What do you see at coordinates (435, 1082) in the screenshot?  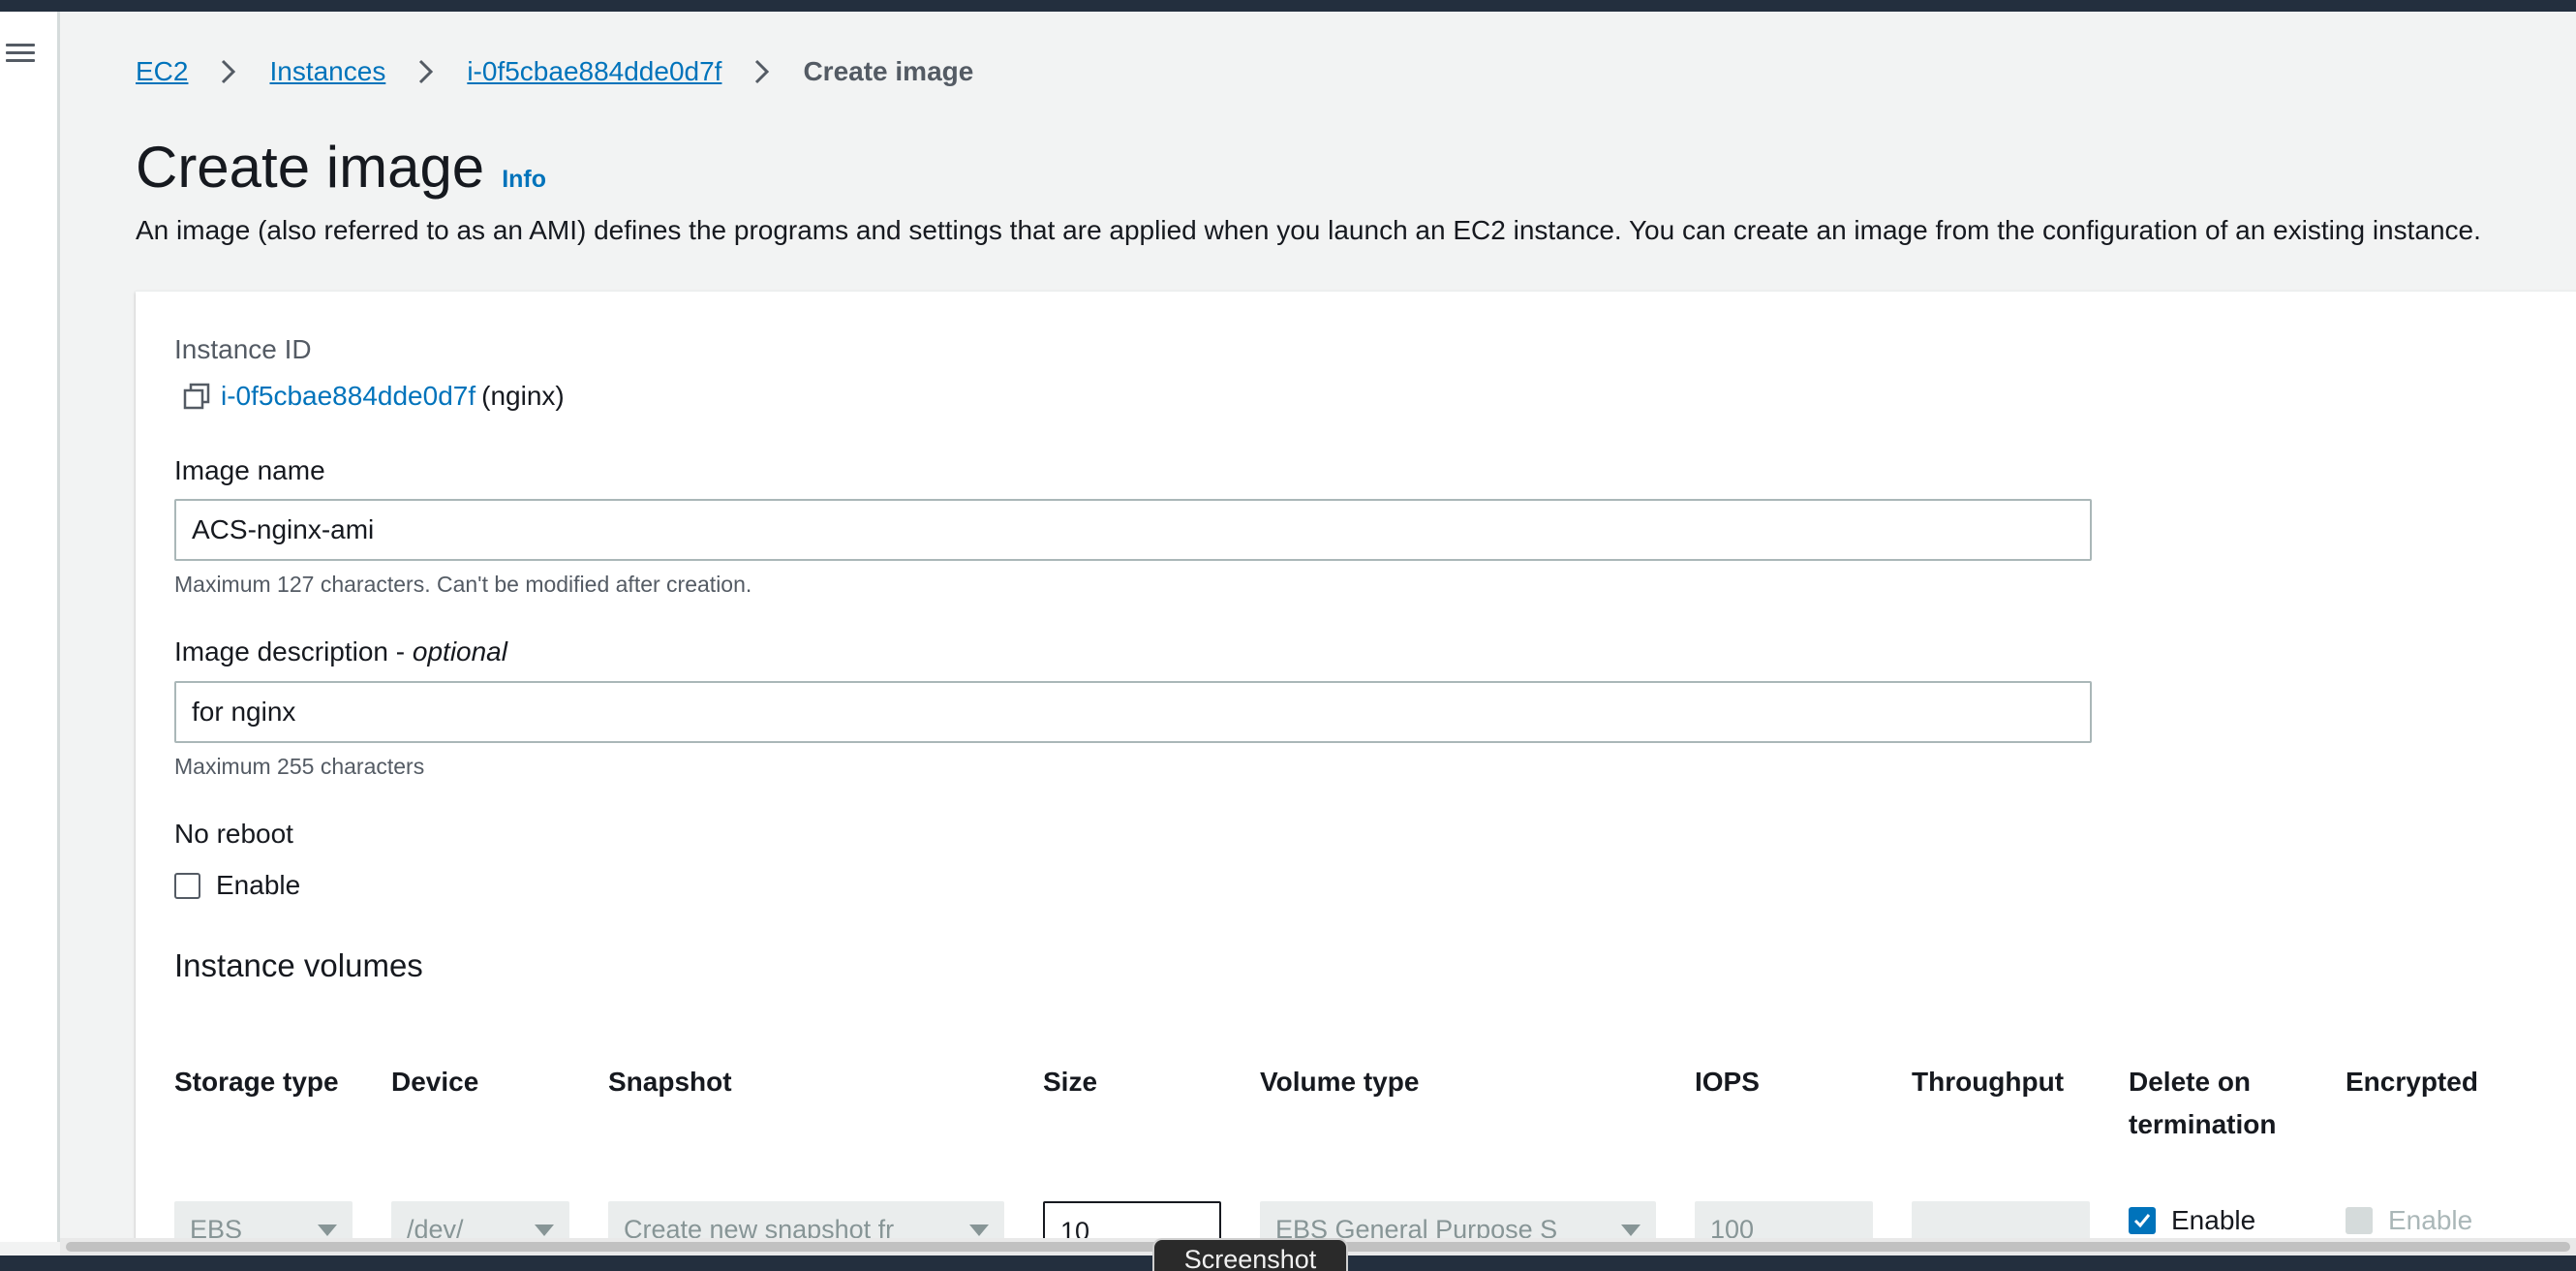 I see `column-device: Device` at bounding box center [435, 1082].